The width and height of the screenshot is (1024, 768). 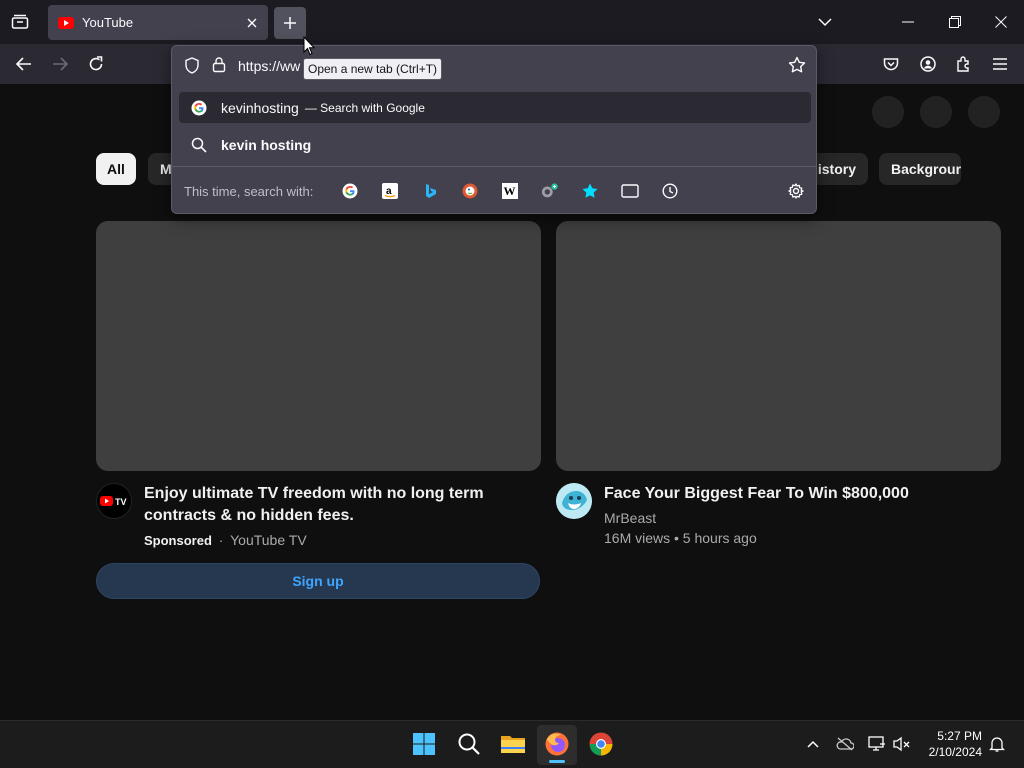 I want to click on video-title-line: contracts & no hidden fees., so click(x=249, y=515).